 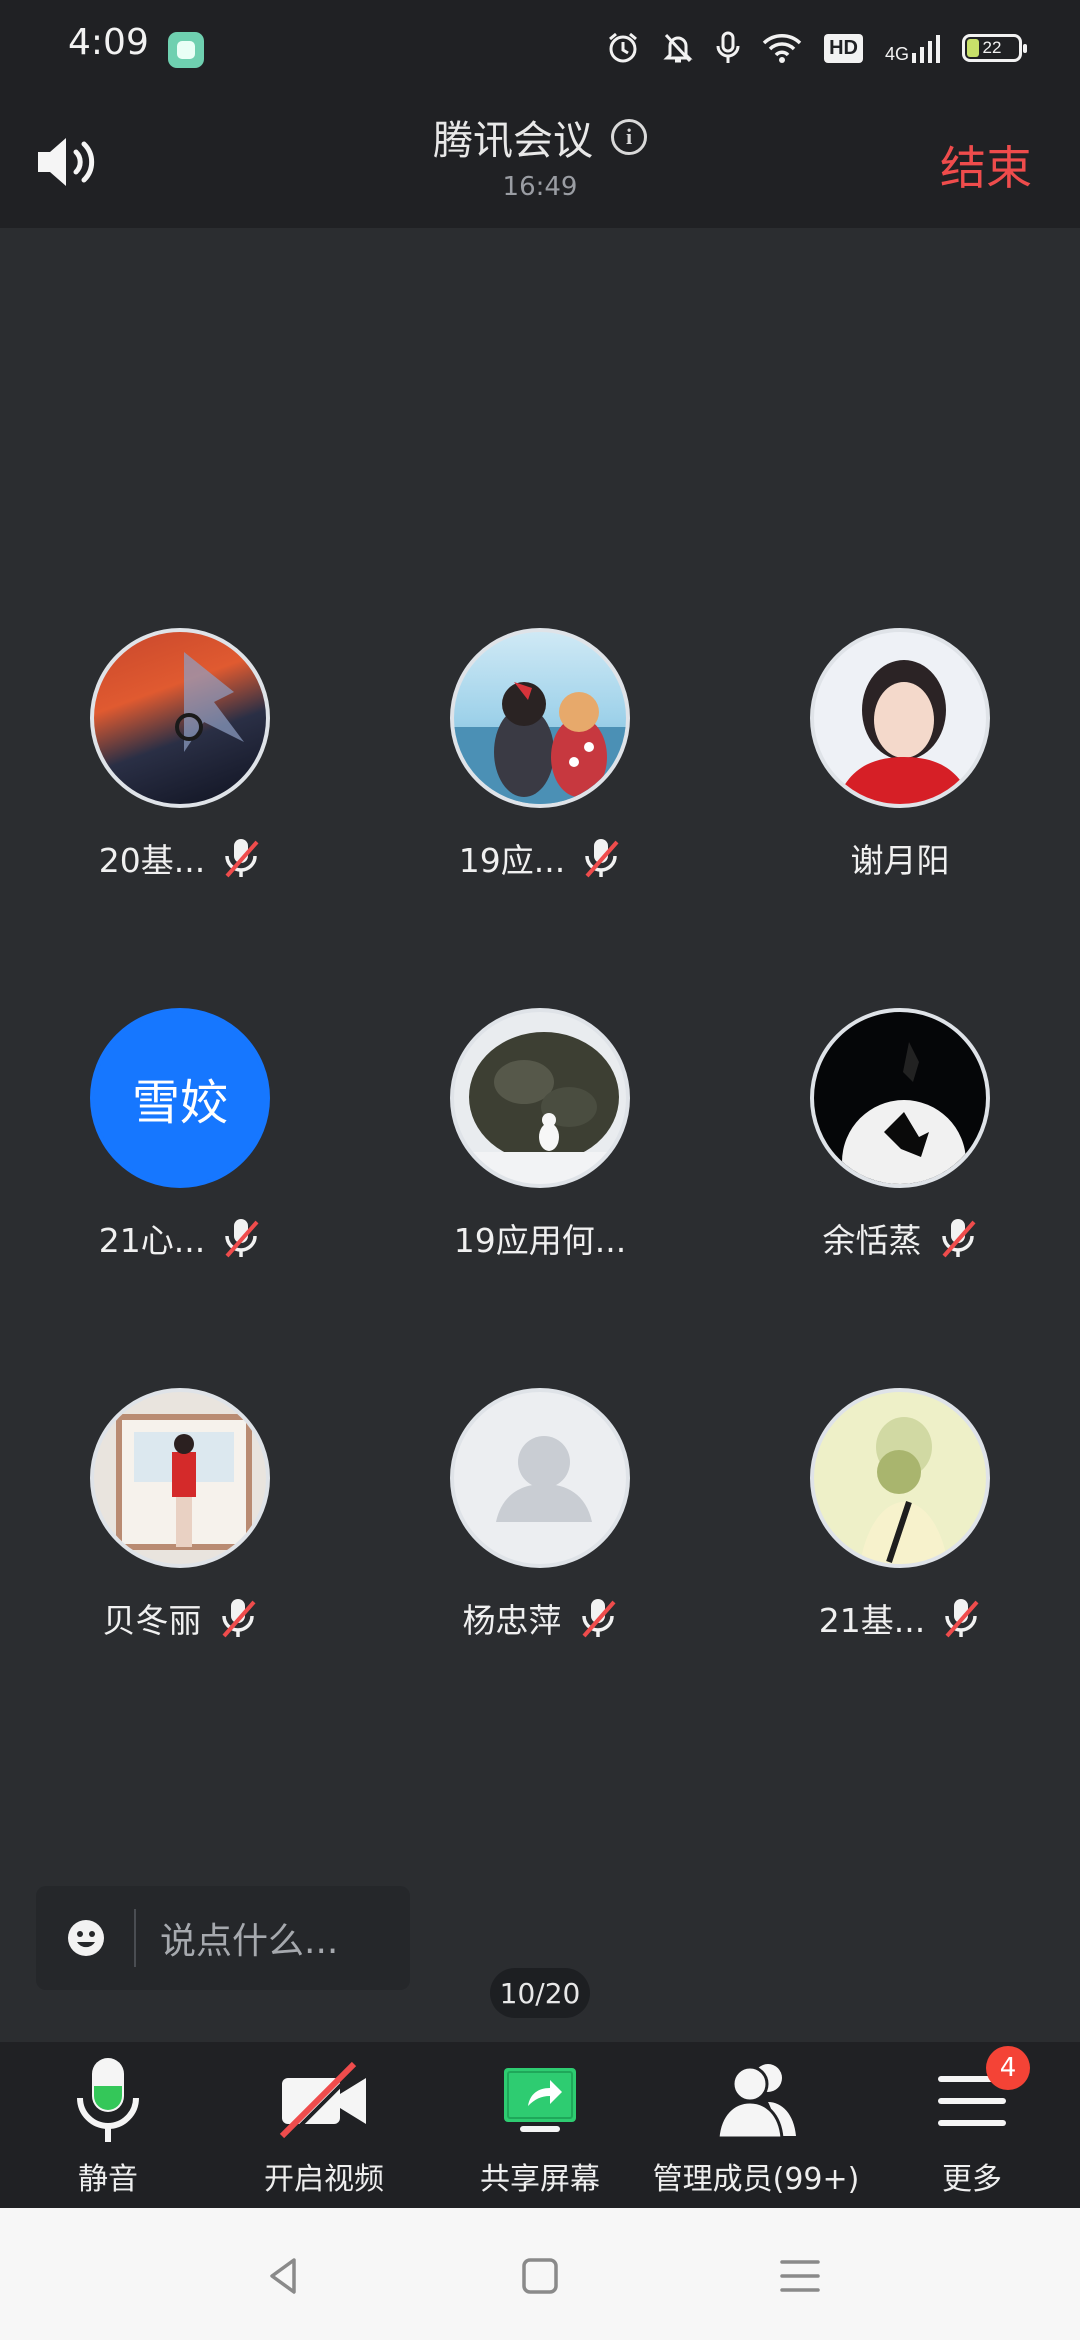 I want to click on system-nav-bar, so click(x=540, y=2274).